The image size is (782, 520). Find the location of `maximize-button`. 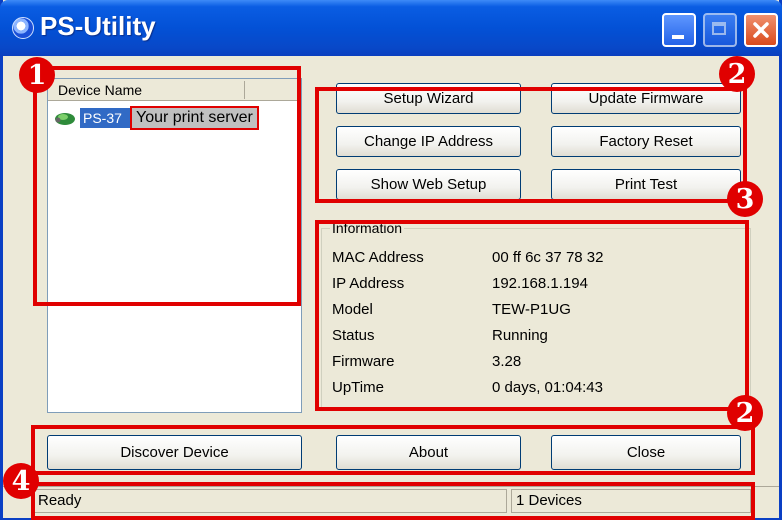

maximize-button is located at coordinates (720, 30).